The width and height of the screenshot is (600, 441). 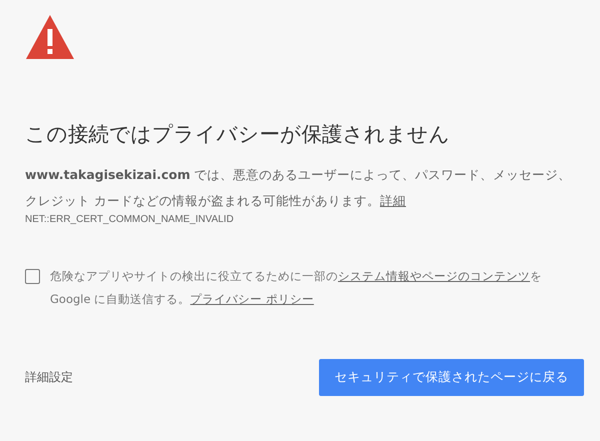 I want to click on error-code: NET::ERR_CERT_COMMON_NAME_INVALID, so click(x=130, y=219).